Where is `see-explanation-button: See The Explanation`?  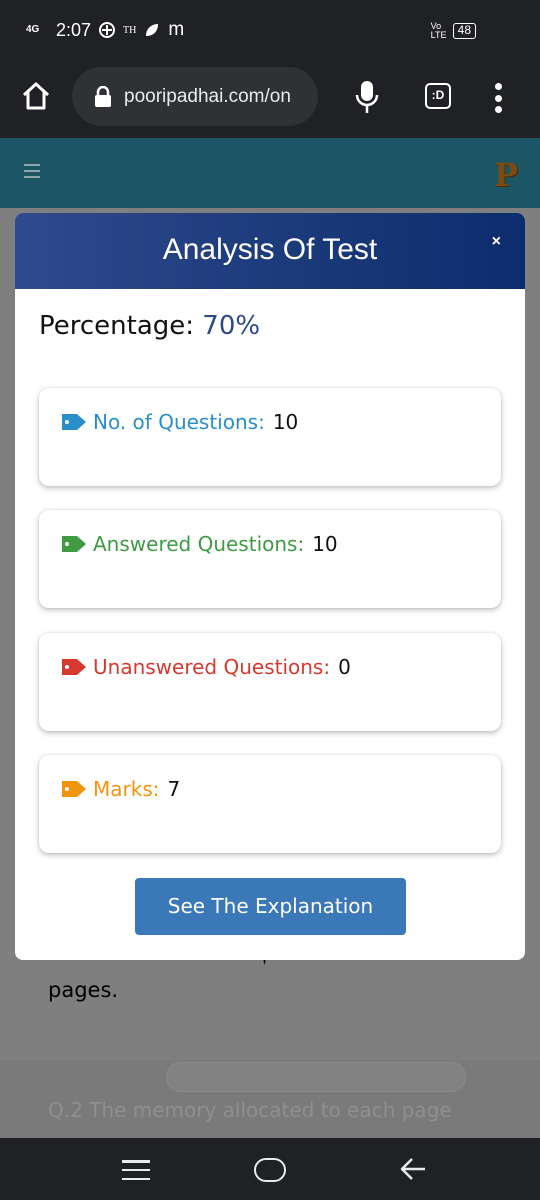 see-explanation-button: See The Explanation is located at coordinates (270, 906).